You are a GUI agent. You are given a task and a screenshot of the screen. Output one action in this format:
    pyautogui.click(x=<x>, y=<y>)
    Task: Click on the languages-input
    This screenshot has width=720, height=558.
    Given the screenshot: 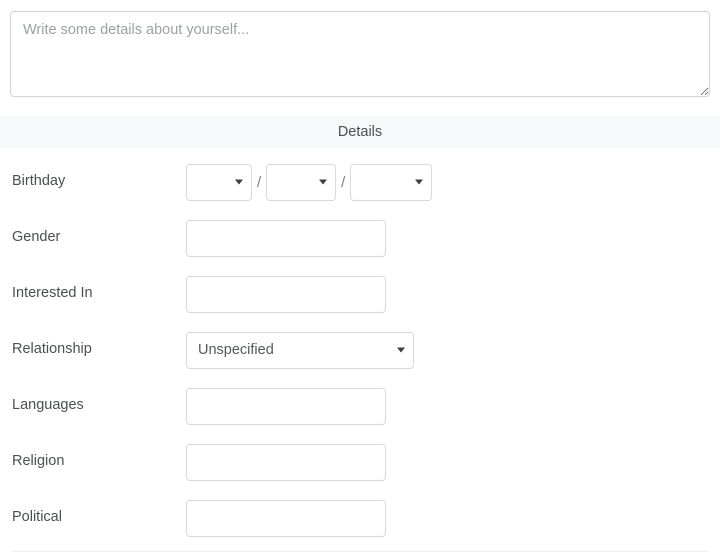 What is the action you would take?
    pyautogui.click(x=286, y=406)
    